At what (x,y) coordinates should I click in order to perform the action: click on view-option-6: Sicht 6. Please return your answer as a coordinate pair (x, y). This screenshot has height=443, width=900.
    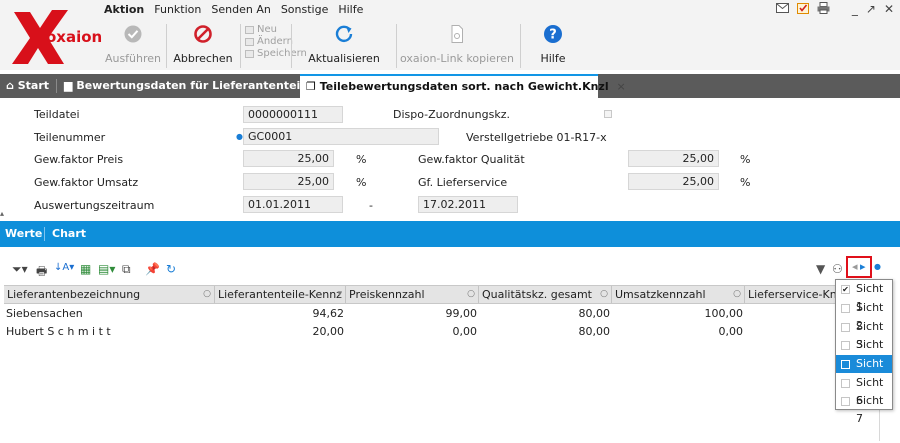
    Looking at the image, I should click on (864, 390).